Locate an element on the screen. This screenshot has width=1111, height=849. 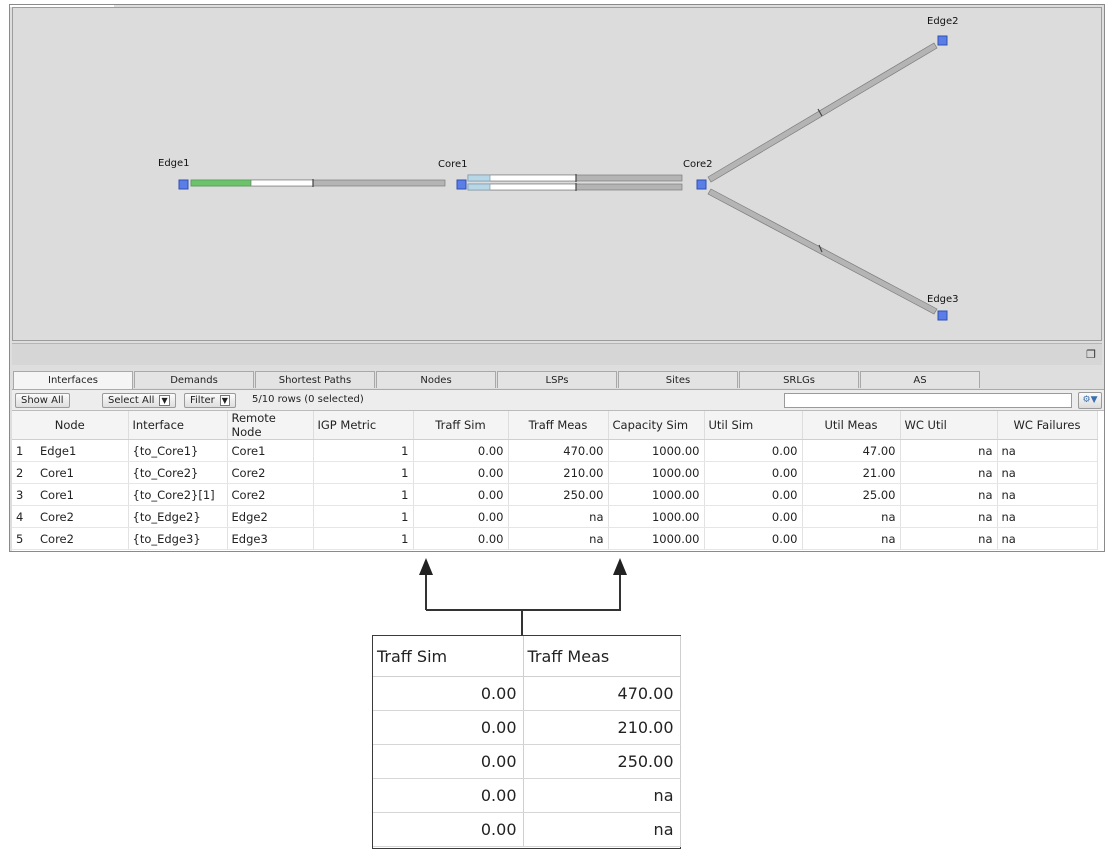
callout-row: 0.00 210.00 is located at coordinates (527, 727).